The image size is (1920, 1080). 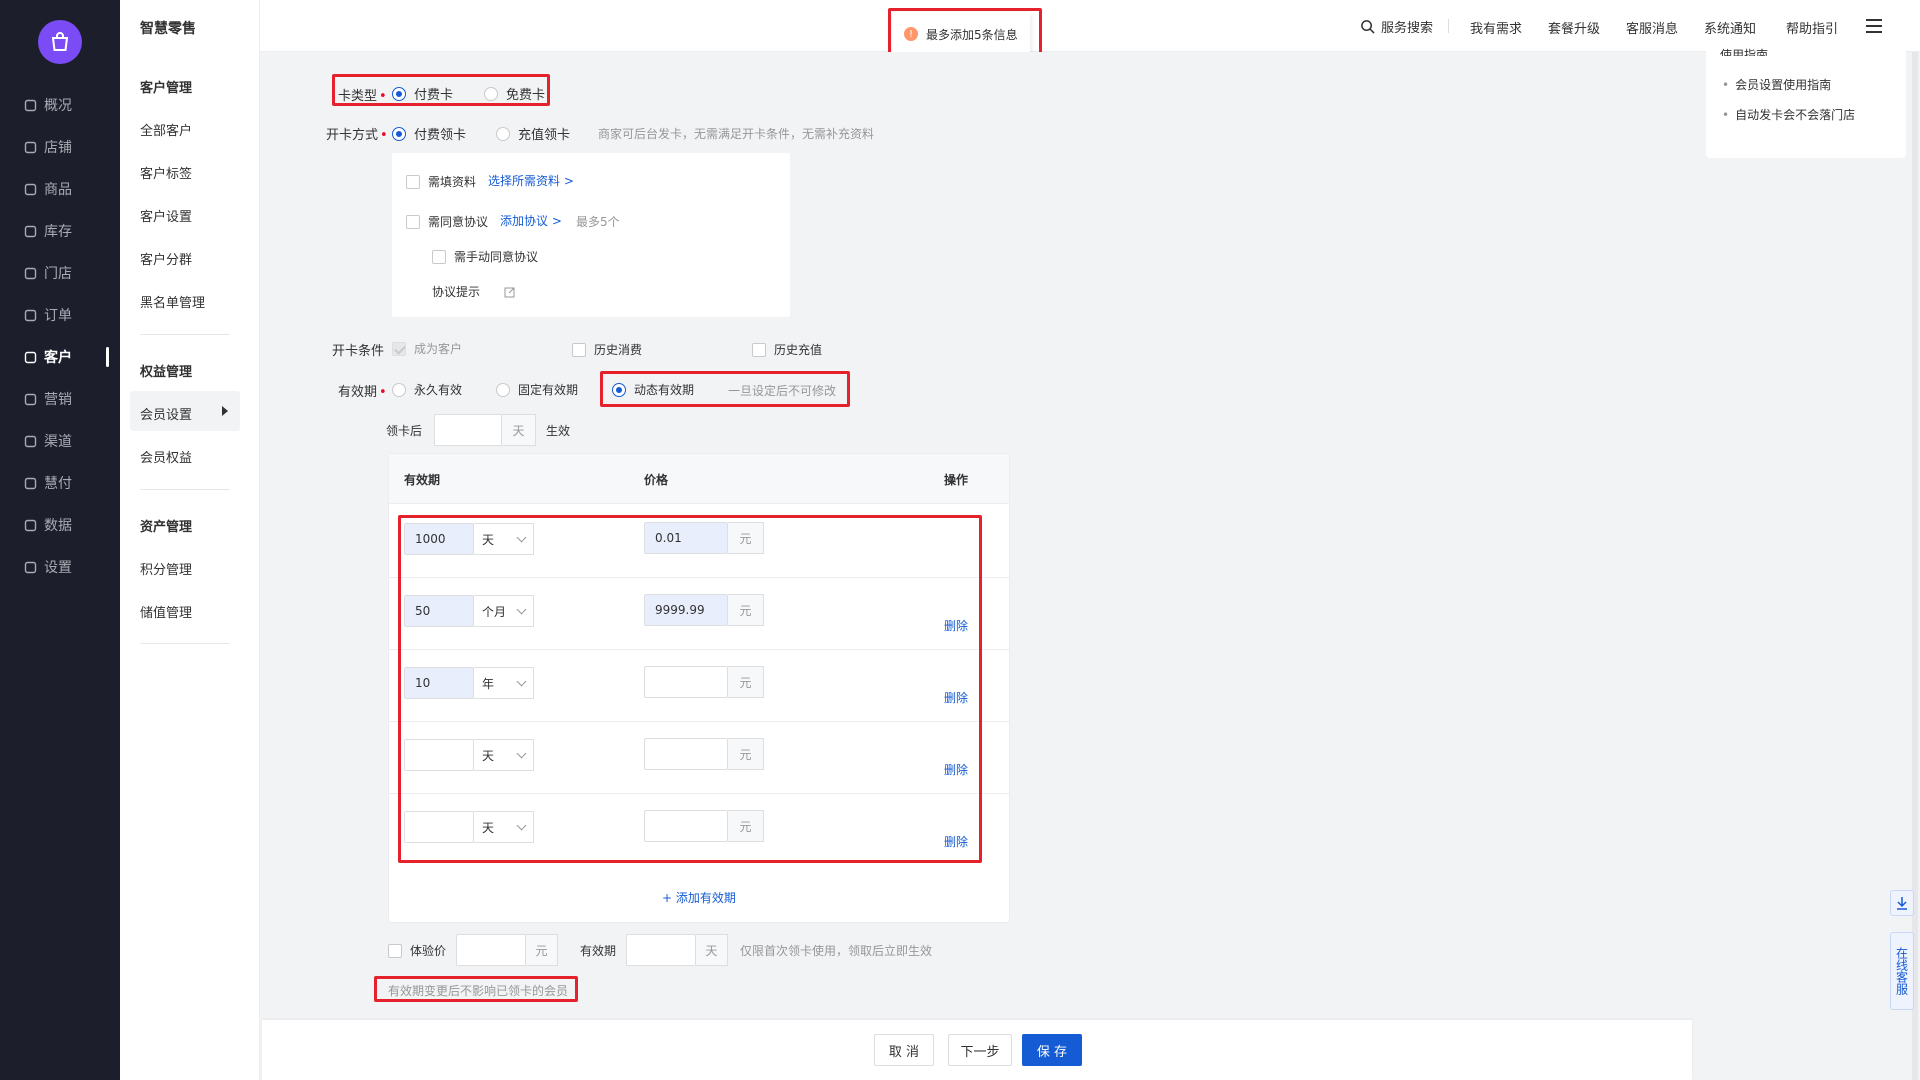 What do you see at coordinates (30, 399) in the screenshot?
I see `marketing-icon` at bounding box center [30, 399].